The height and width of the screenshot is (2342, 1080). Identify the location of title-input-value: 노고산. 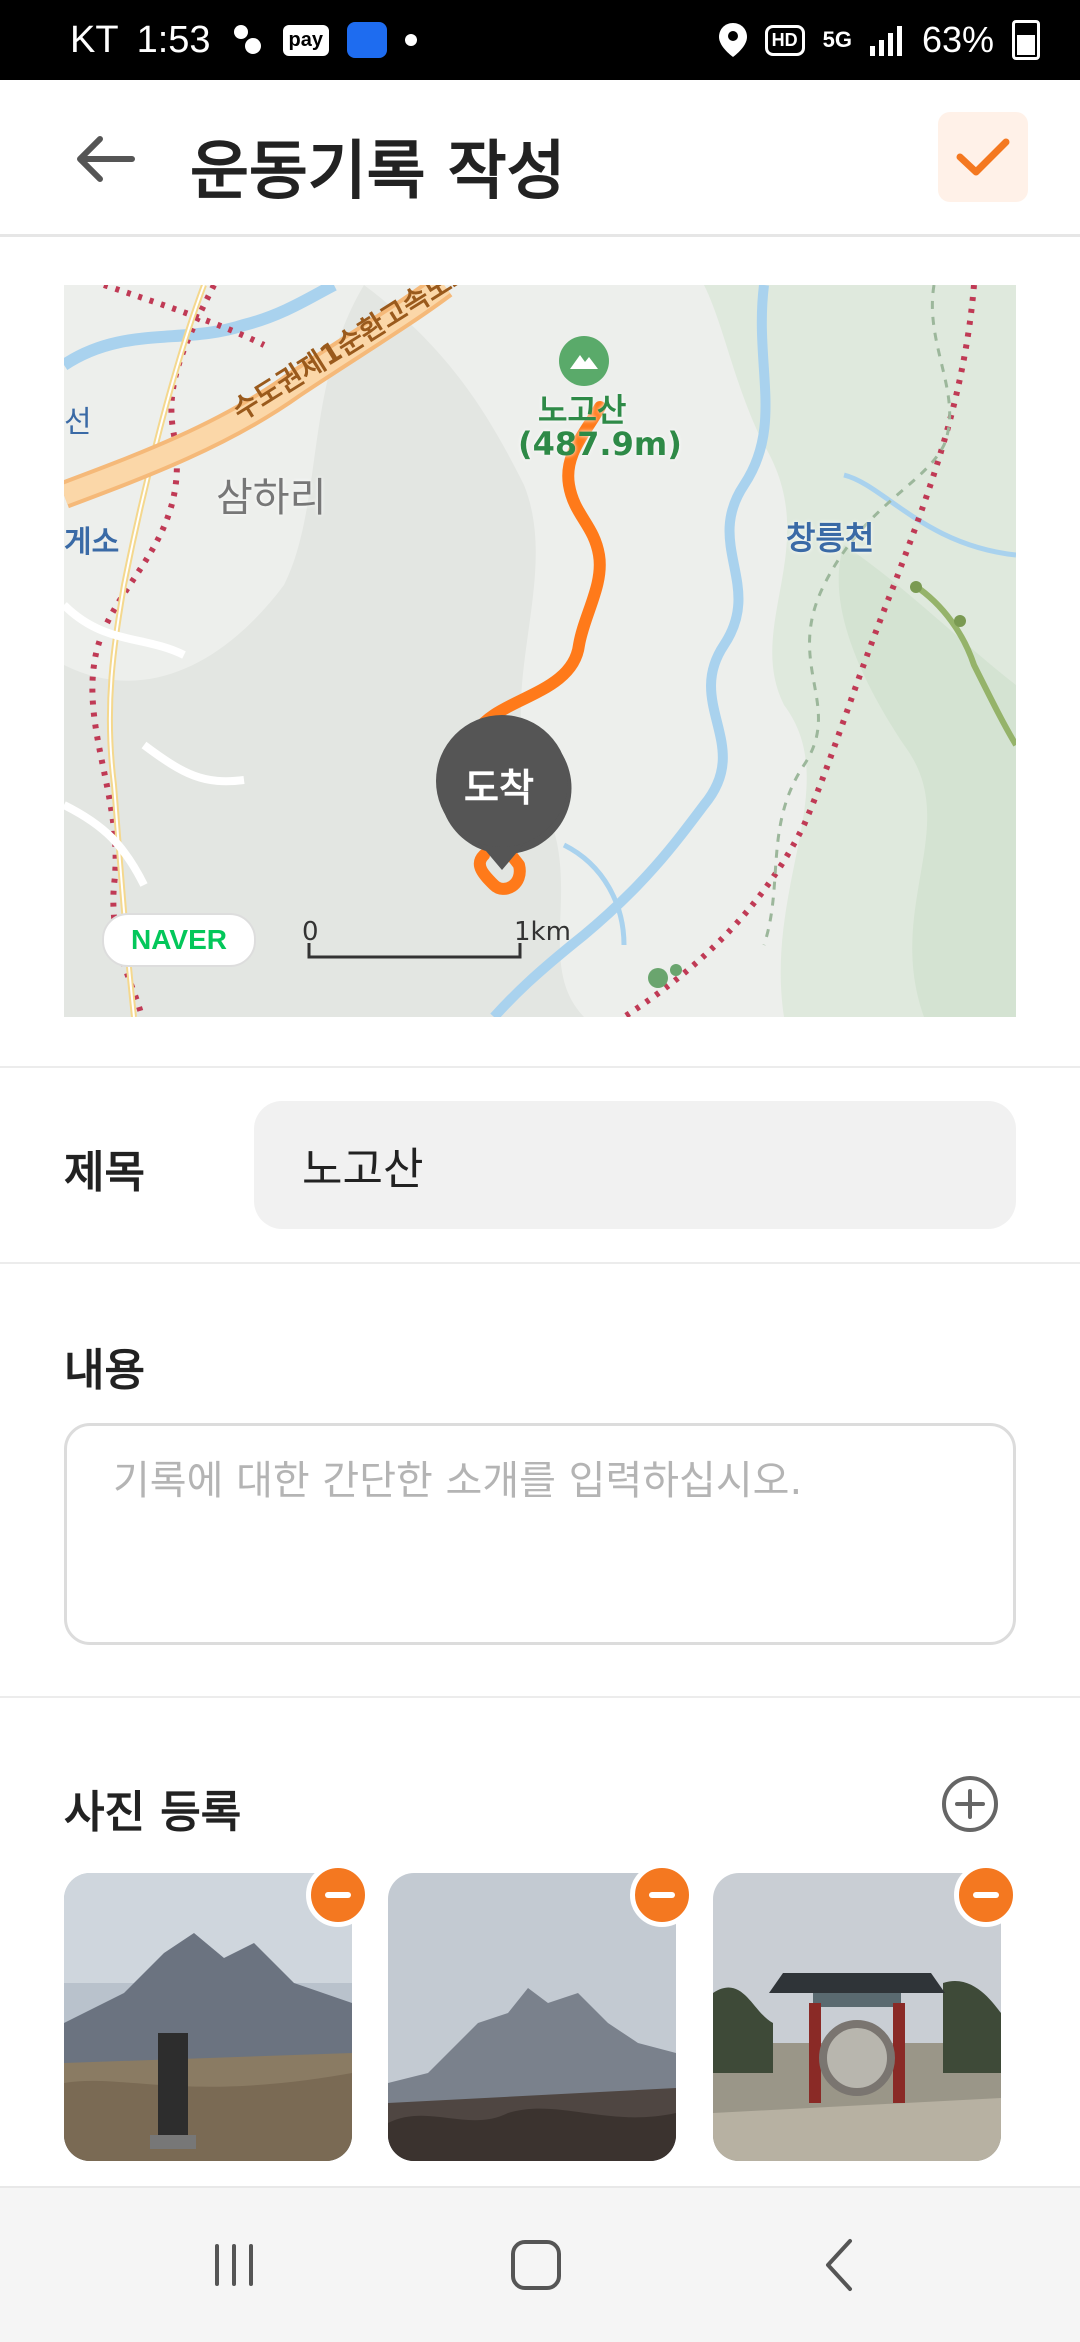
(363, 1169).